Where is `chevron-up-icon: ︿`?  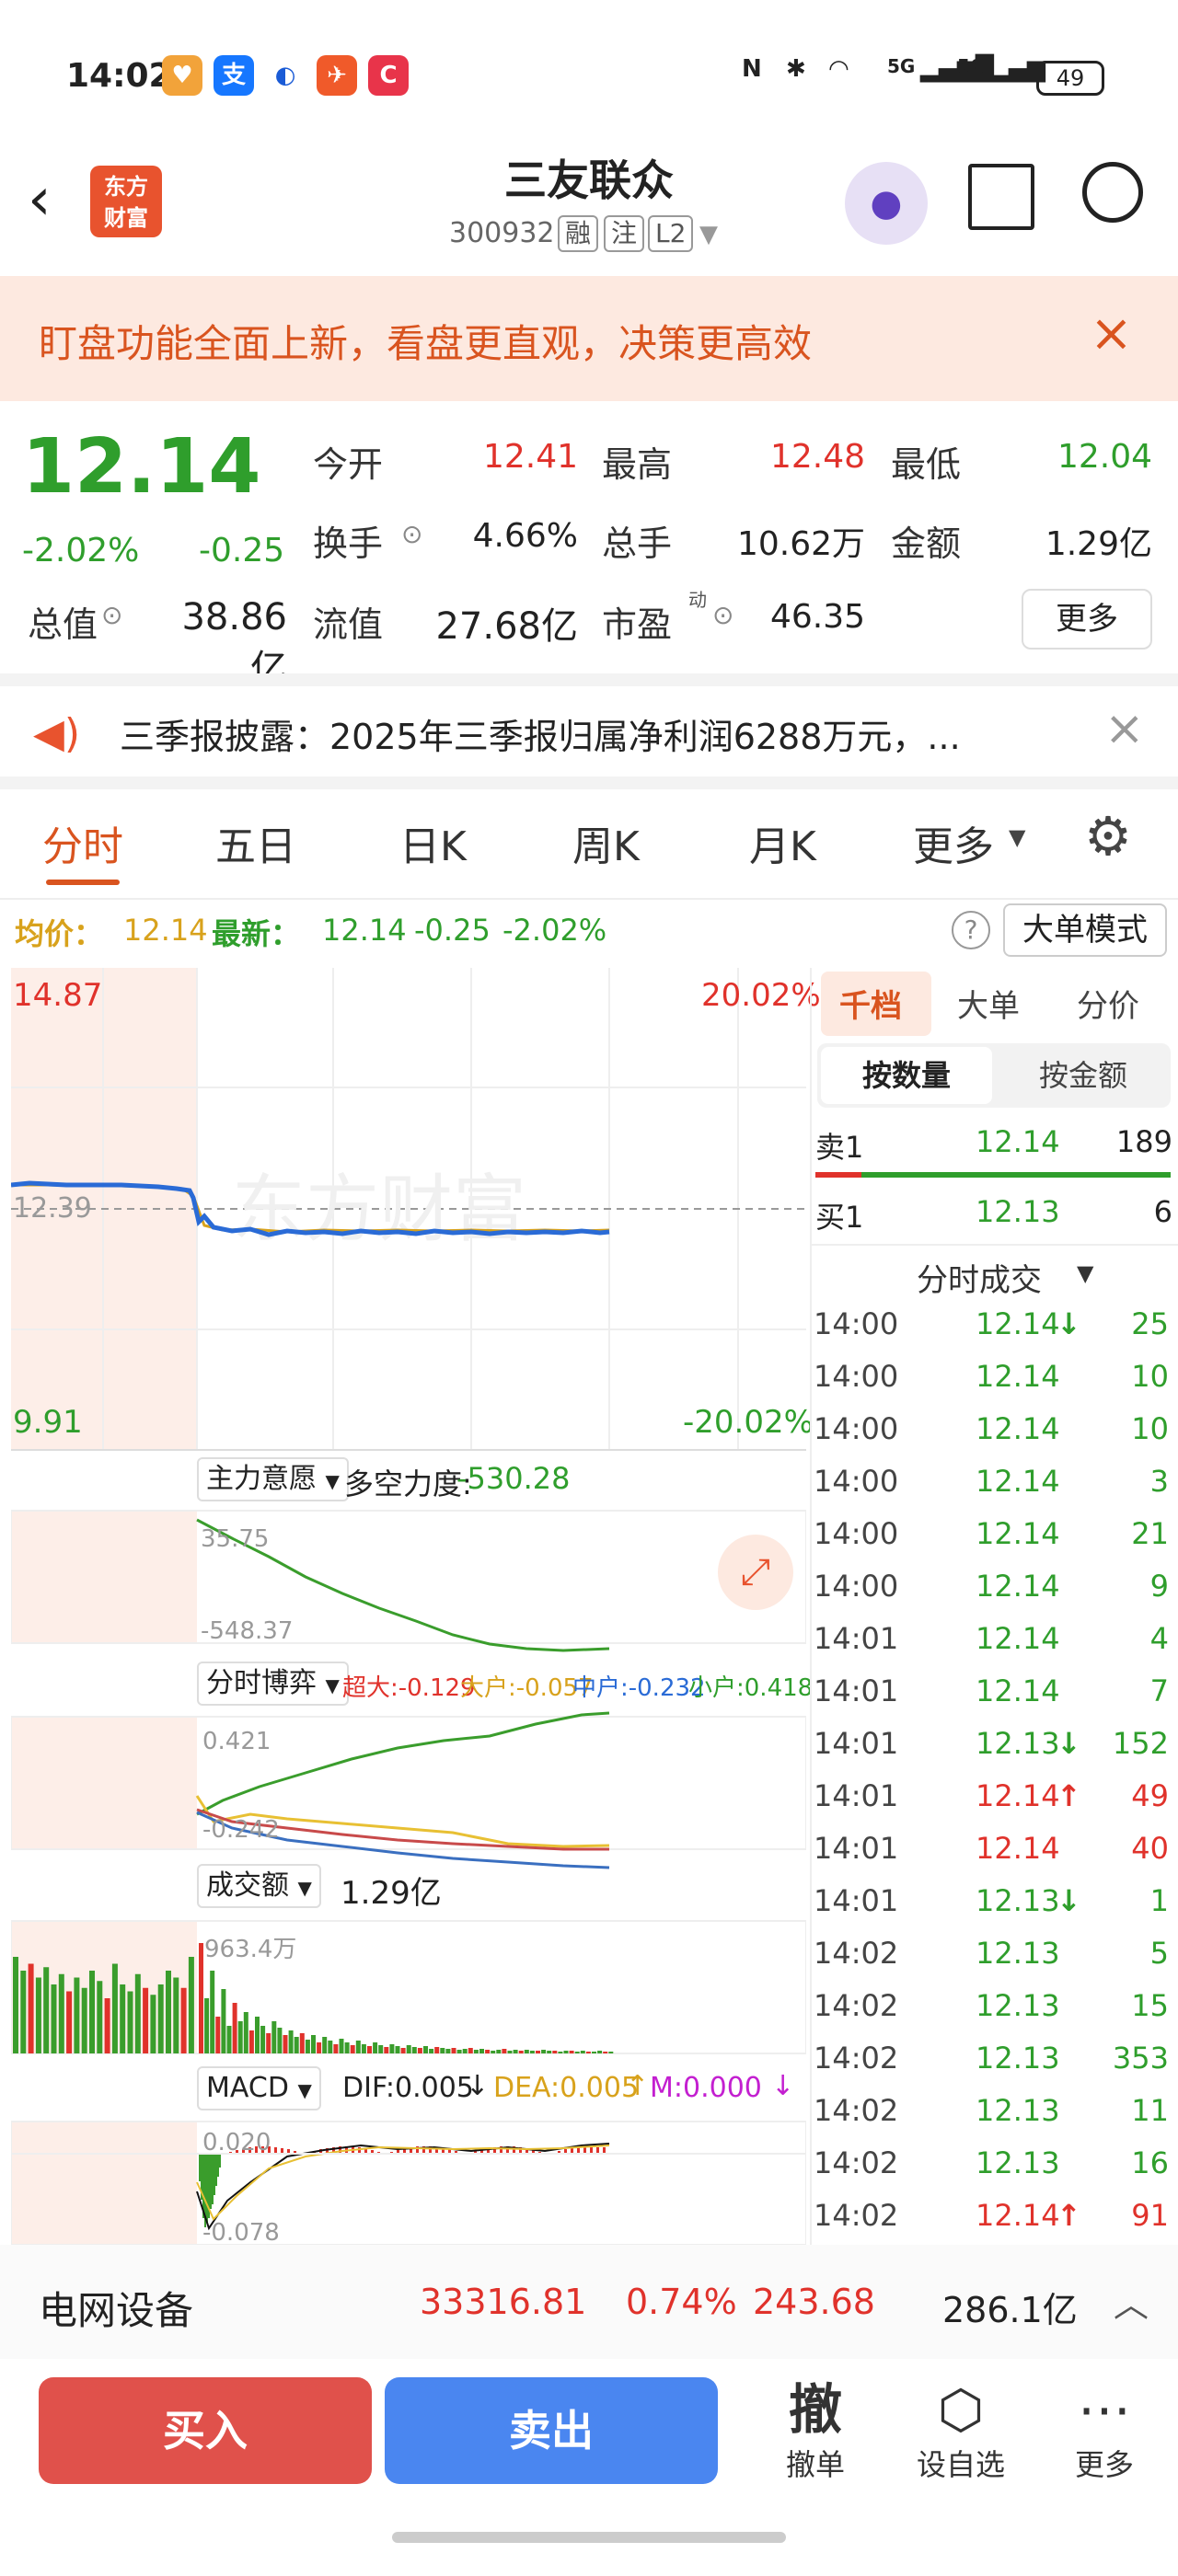
chevron-up-icon: ︿ is located at coordinates (1132, 2301).